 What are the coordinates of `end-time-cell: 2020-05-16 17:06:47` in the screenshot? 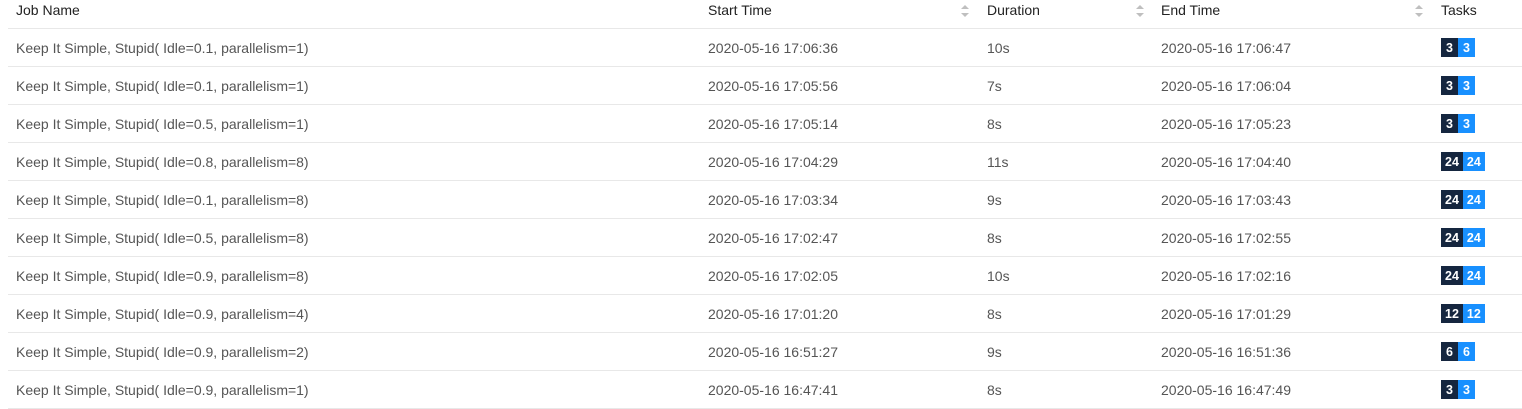 It's located at (1226, 47).